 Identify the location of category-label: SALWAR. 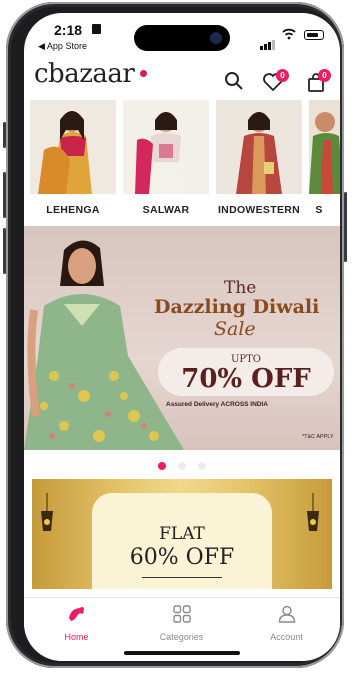
(166, 210).